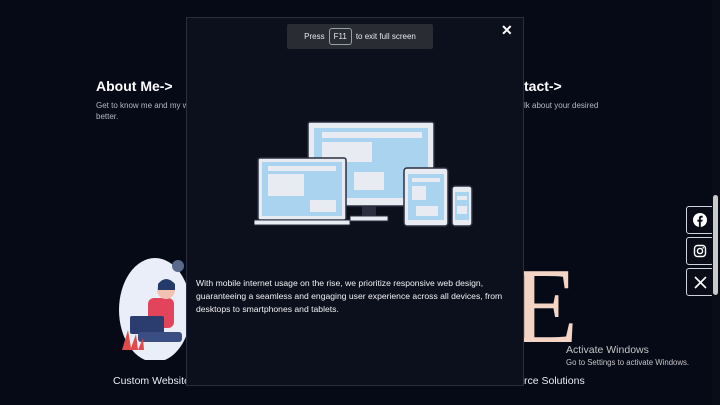  I want to click on about-me-text-line2: better., so click(107, 116).